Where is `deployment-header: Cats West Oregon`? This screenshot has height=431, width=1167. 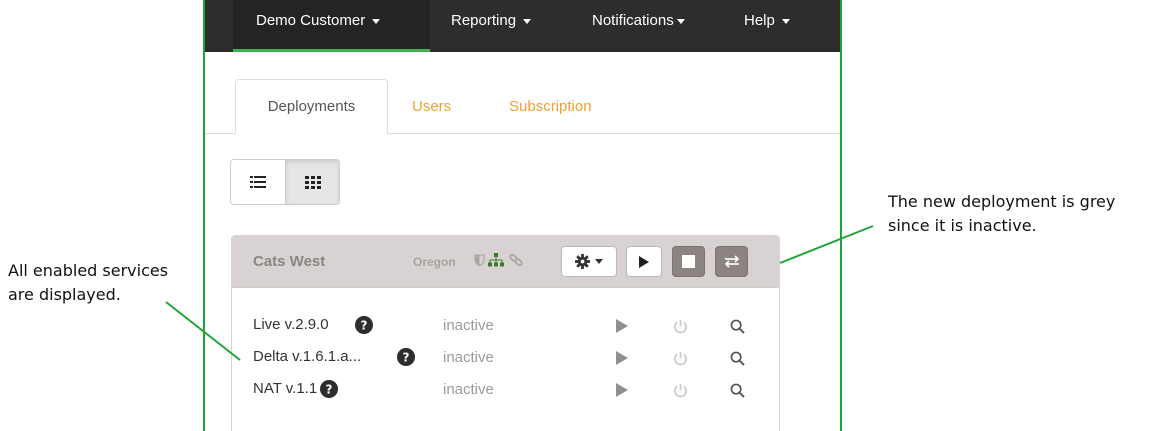 deployment-header: Cats West Oregon is located at coordinates (505, 262).